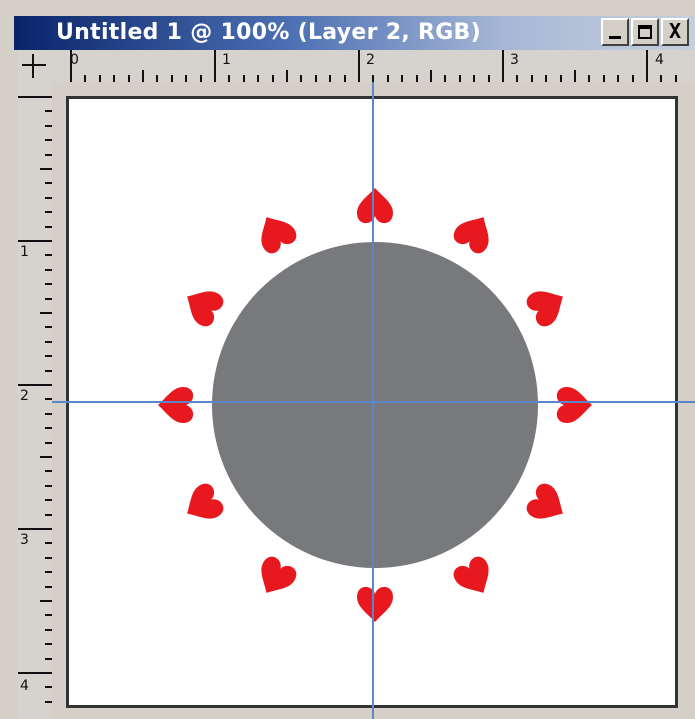 The width and height of the screenshot is (695, 719). I want to click on h-ruler-label-3: 3, so click(514, 60).